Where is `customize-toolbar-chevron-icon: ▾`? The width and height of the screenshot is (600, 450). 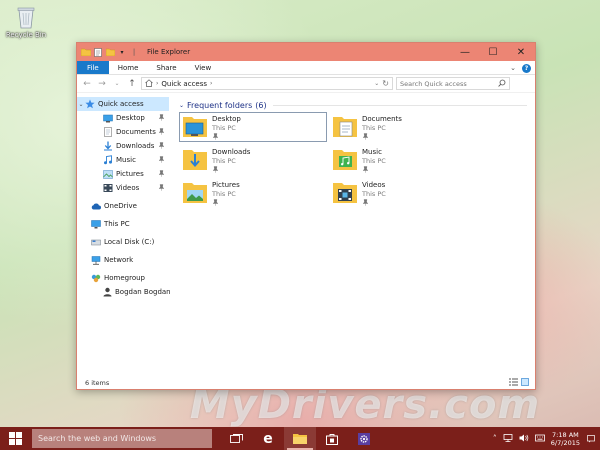 customize-toolbar-chevron-icon: ▾ is located at coordinates (122, 52).